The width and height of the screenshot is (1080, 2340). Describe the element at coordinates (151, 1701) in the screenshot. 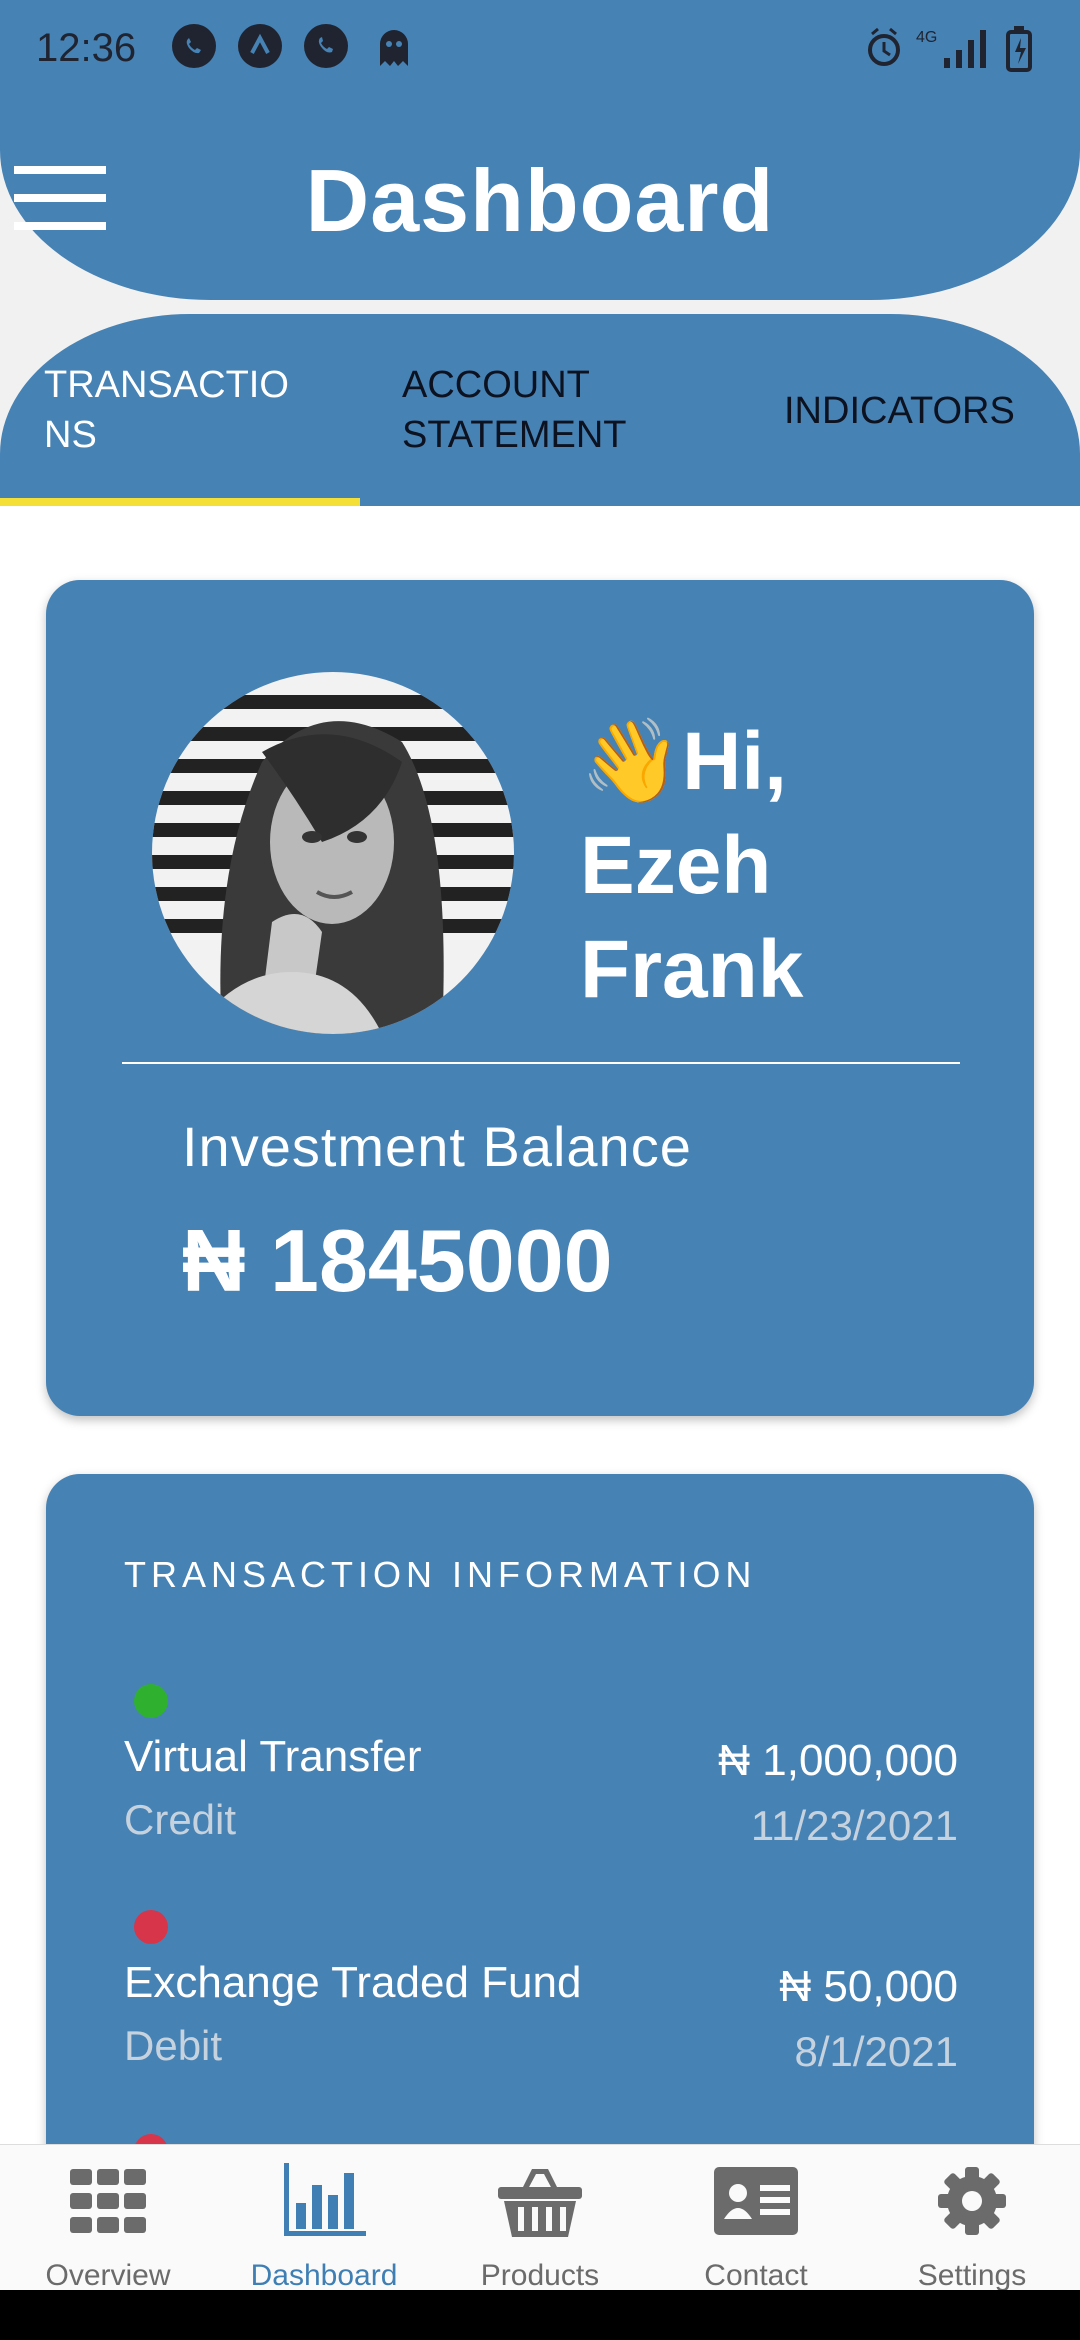

I see `status-dot-credit` at that location.